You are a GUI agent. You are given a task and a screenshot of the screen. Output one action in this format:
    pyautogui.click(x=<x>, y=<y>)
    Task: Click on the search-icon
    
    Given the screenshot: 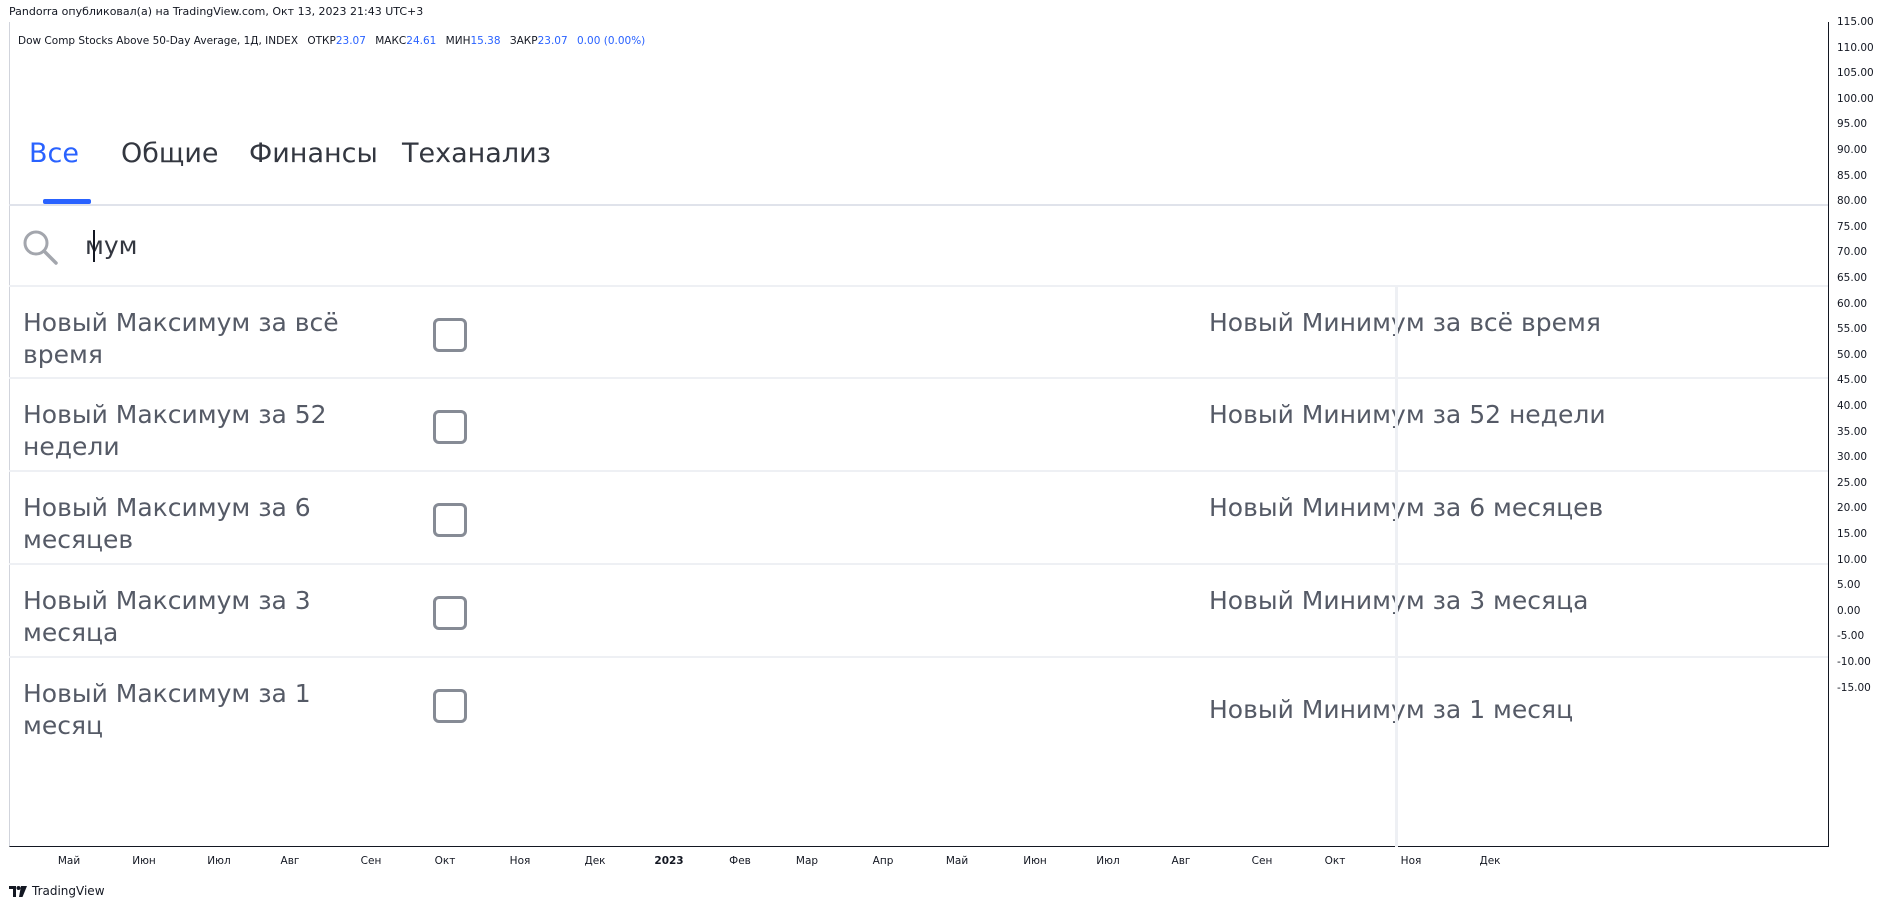 What is the action you would take?
    pyautogui.click(x=40, y=247)
    